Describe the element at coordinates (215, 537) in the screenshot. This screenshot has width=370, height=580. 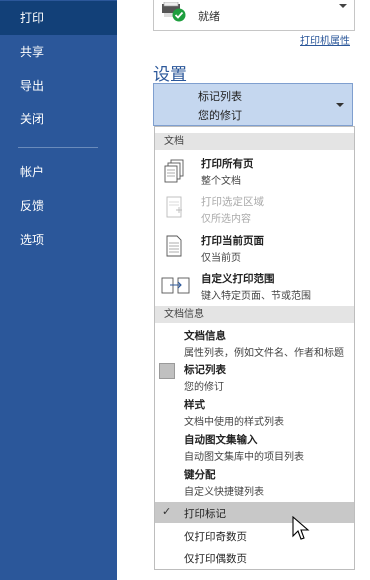
I see `item-label: 仅打印奇数页` at that location.